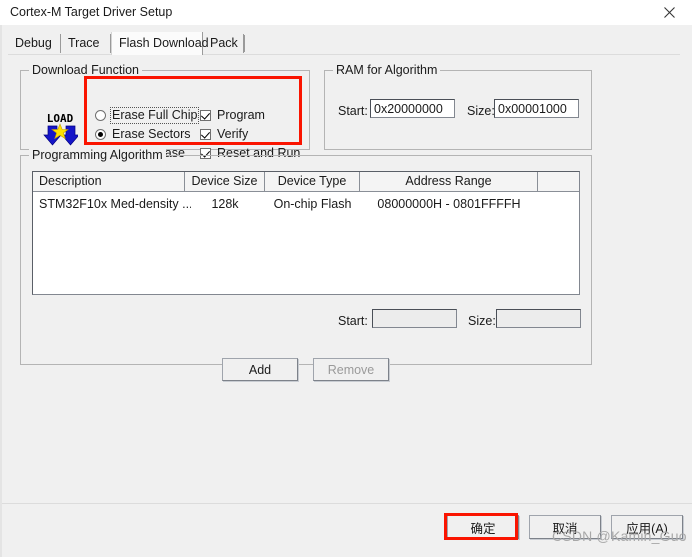  What do you see at coordinates (344, 54) in the screenshot?
I see `tab-underline` at bounding box center [344, 54].